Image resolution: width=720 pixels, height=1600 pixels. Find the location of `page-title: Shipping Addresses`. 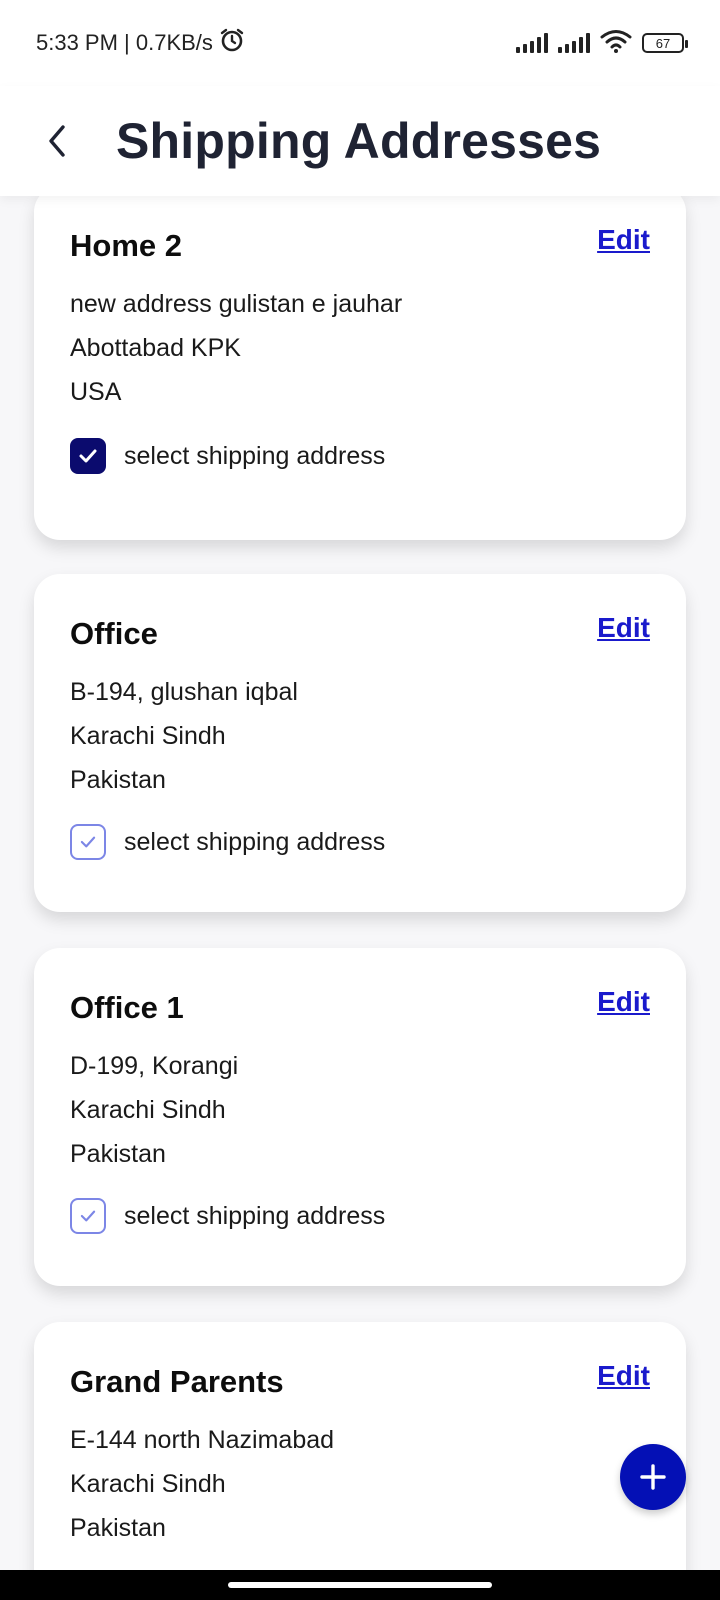

page-title: Shipping Addresses is located at coordinates (359, 141).